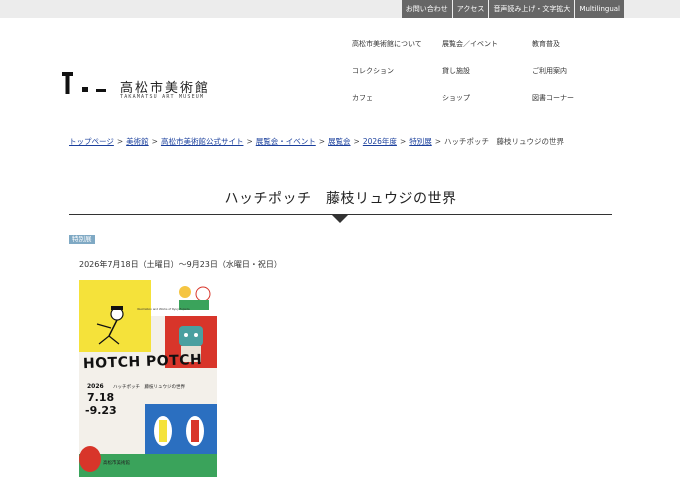 The image size is (680, 480). I want to click on poster-title: HOTCH POTCH, so click(142, 362).